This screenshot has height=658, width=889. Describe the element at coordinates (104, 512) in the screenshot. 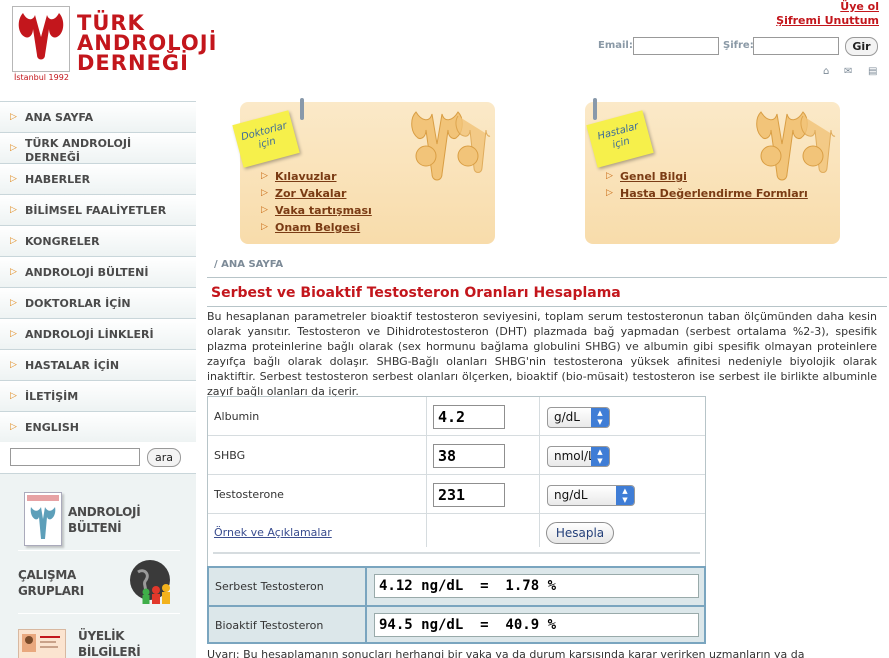

I see `promo-line: ANDROLOJİ` at that location.